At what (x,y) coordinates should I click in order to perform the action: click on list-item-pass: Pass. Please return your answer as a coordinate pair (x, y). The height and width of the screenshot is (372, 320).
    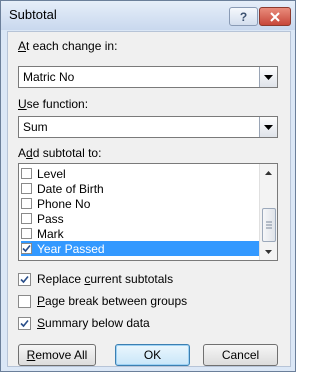
    Looking at the image, I should click on (140, 218).